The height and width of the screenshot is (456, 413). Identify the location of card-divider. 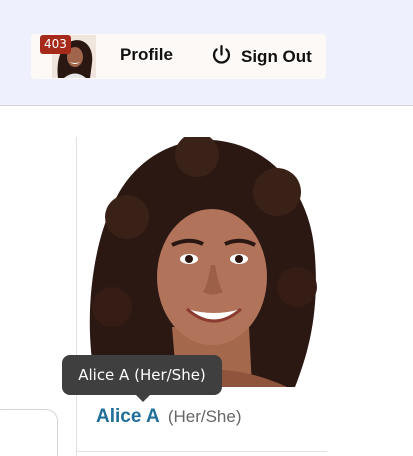
(202, 451).